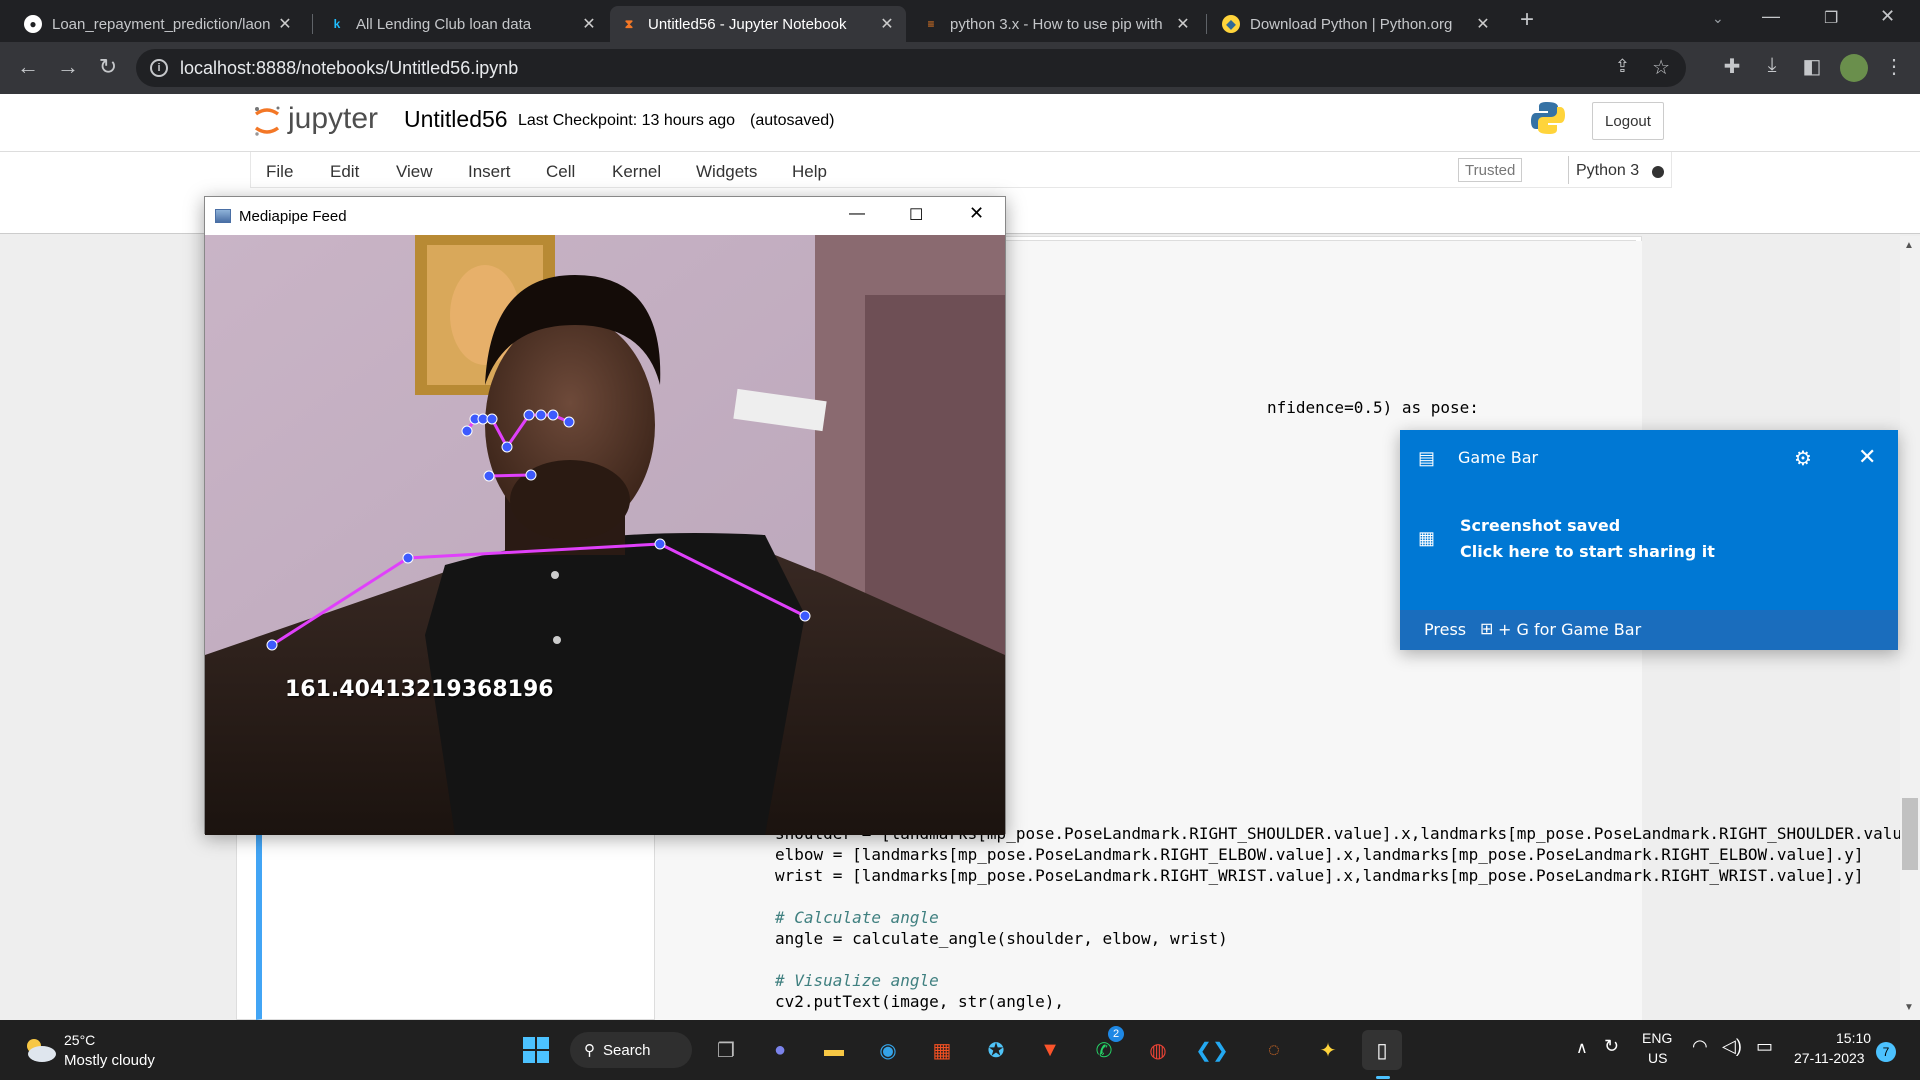  What do you see at coordinates (267, 121) in the screenshot?
I see `jupyter-logo-icon` at bounding box center [267, 121].